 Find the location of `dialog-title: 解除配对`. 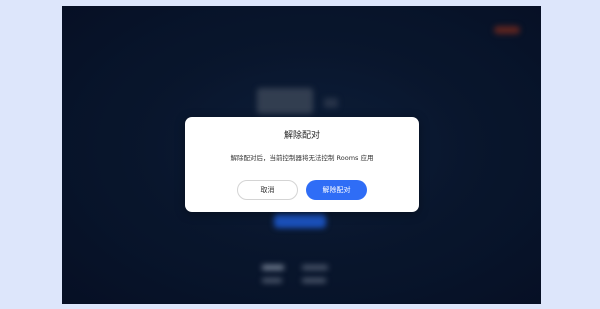

dialog-title: 解除配对 is located at coordinates (301, 136).